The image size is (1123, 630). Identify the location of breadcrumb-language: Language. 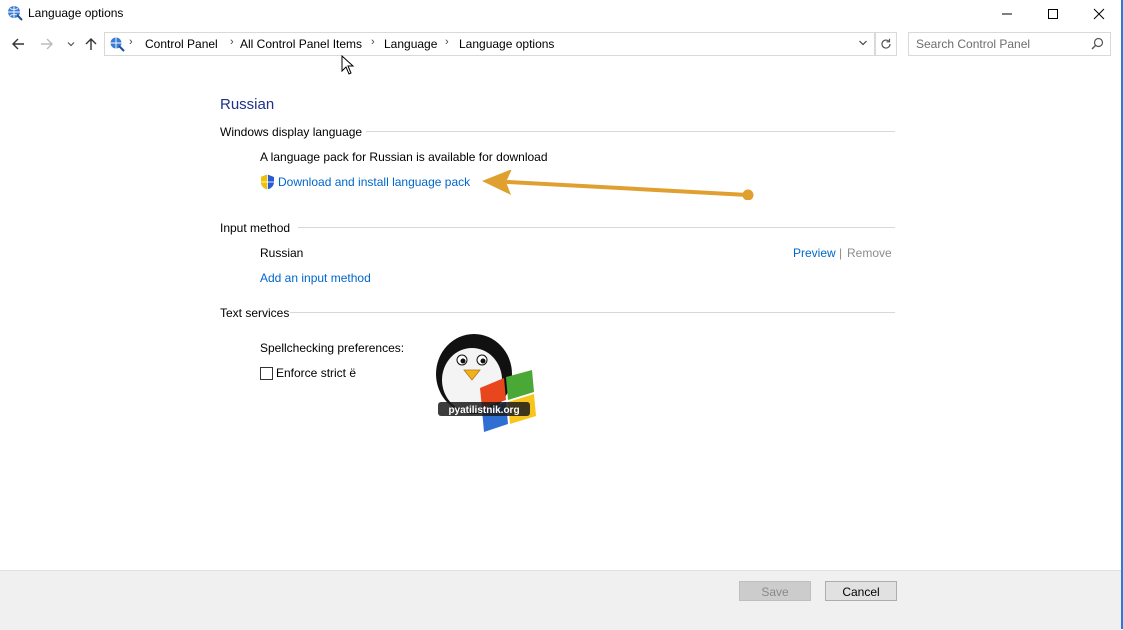
(410, 44).